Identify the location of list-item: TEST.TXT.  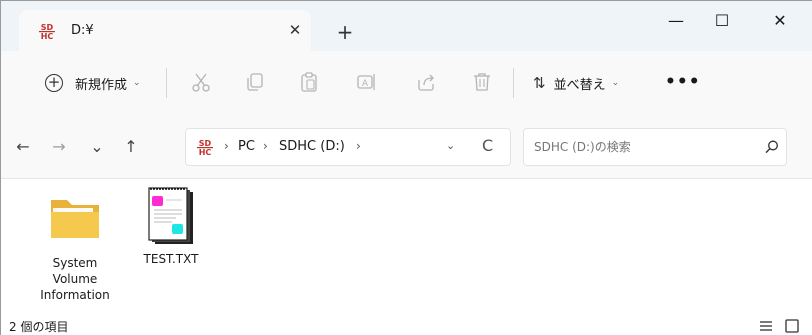
(171, 226).